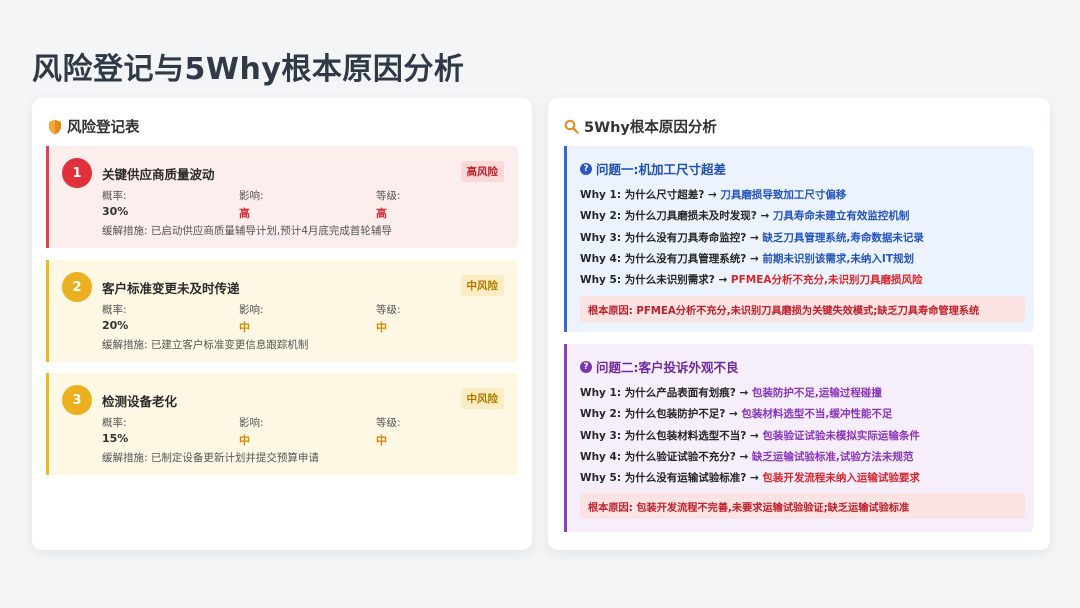  Describe the element at coordinates (647, 280) in the screenshot. I see `why-question: Why 5: 为什么未识别需求?` at that location.